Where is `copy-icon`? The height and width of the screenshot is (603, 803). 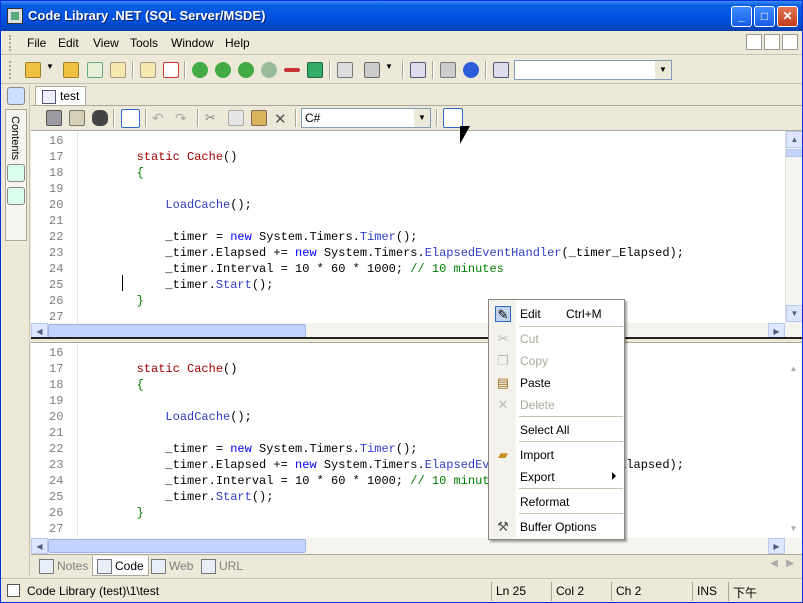
copy-icon is located at coordinates (236, 118).